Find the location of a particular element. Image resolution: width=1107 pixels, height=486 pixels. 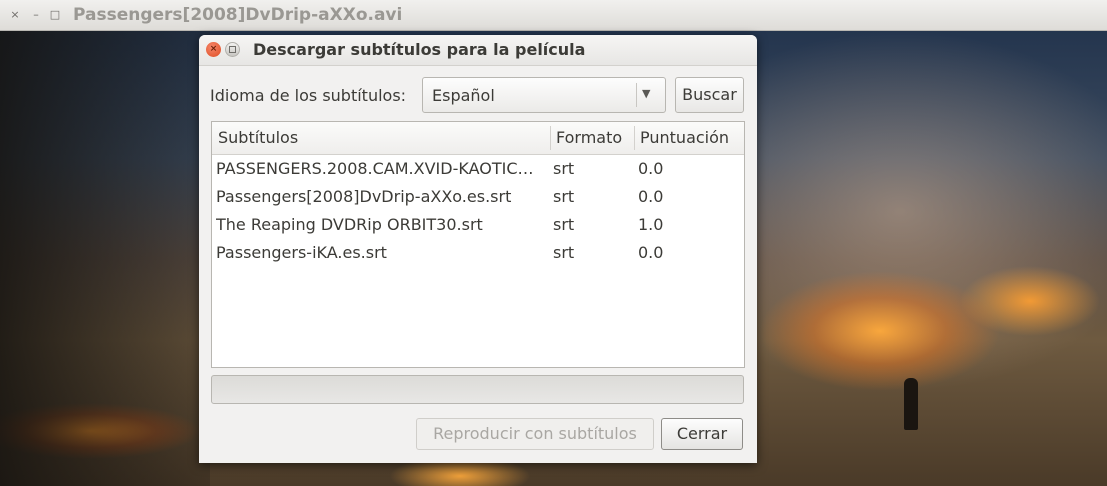

dialog-titlebar: × Descargar subtítulos para la película is located at coordinates (478, 50).